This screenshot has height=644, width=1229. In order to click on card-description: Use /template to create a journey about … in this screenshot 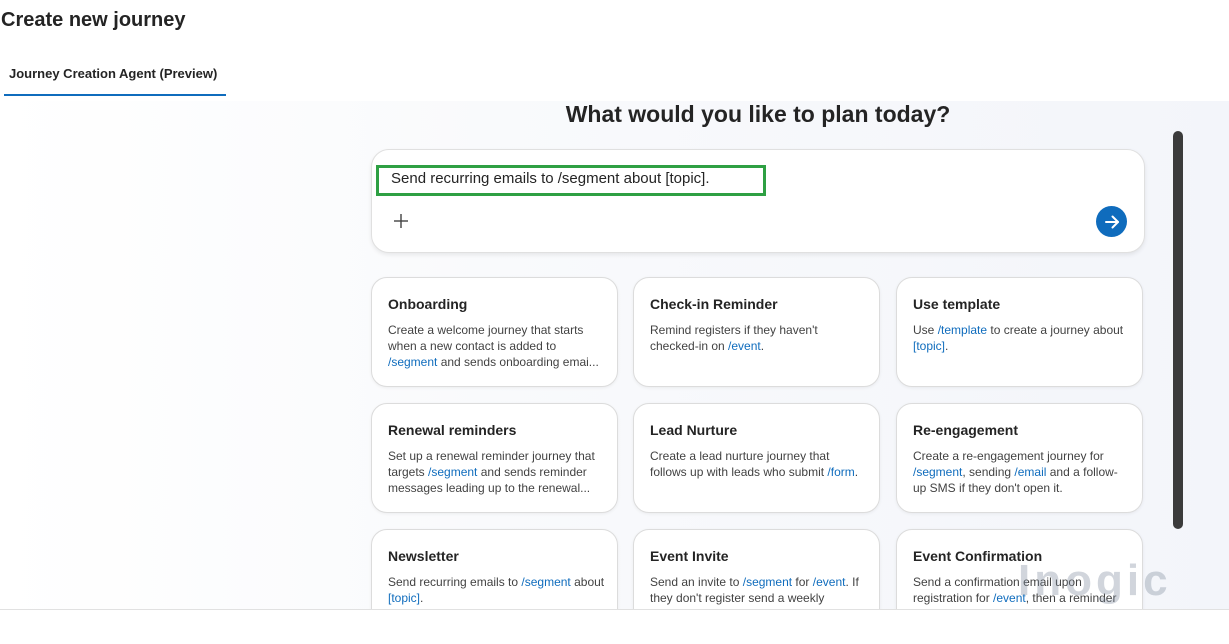, I will do `click(1018, 338)`.